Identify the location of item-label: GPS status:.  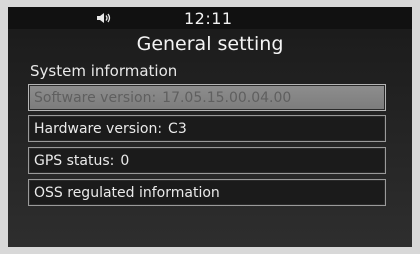
(74, 160).